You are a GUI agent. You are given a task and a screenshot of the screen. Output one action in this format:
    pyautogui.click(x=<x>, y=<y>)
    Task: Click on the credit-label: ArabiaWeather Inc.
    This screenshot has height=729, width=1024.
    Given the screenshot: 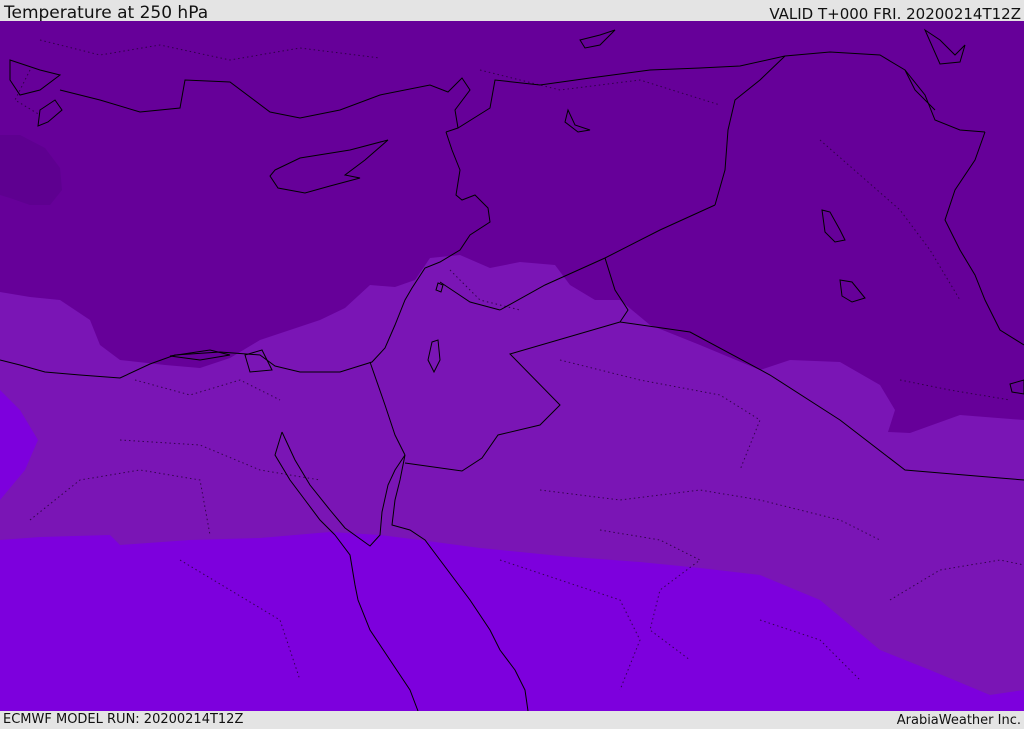 What is the action you would take?
    pyautogui.click(x=958, y=720)
    